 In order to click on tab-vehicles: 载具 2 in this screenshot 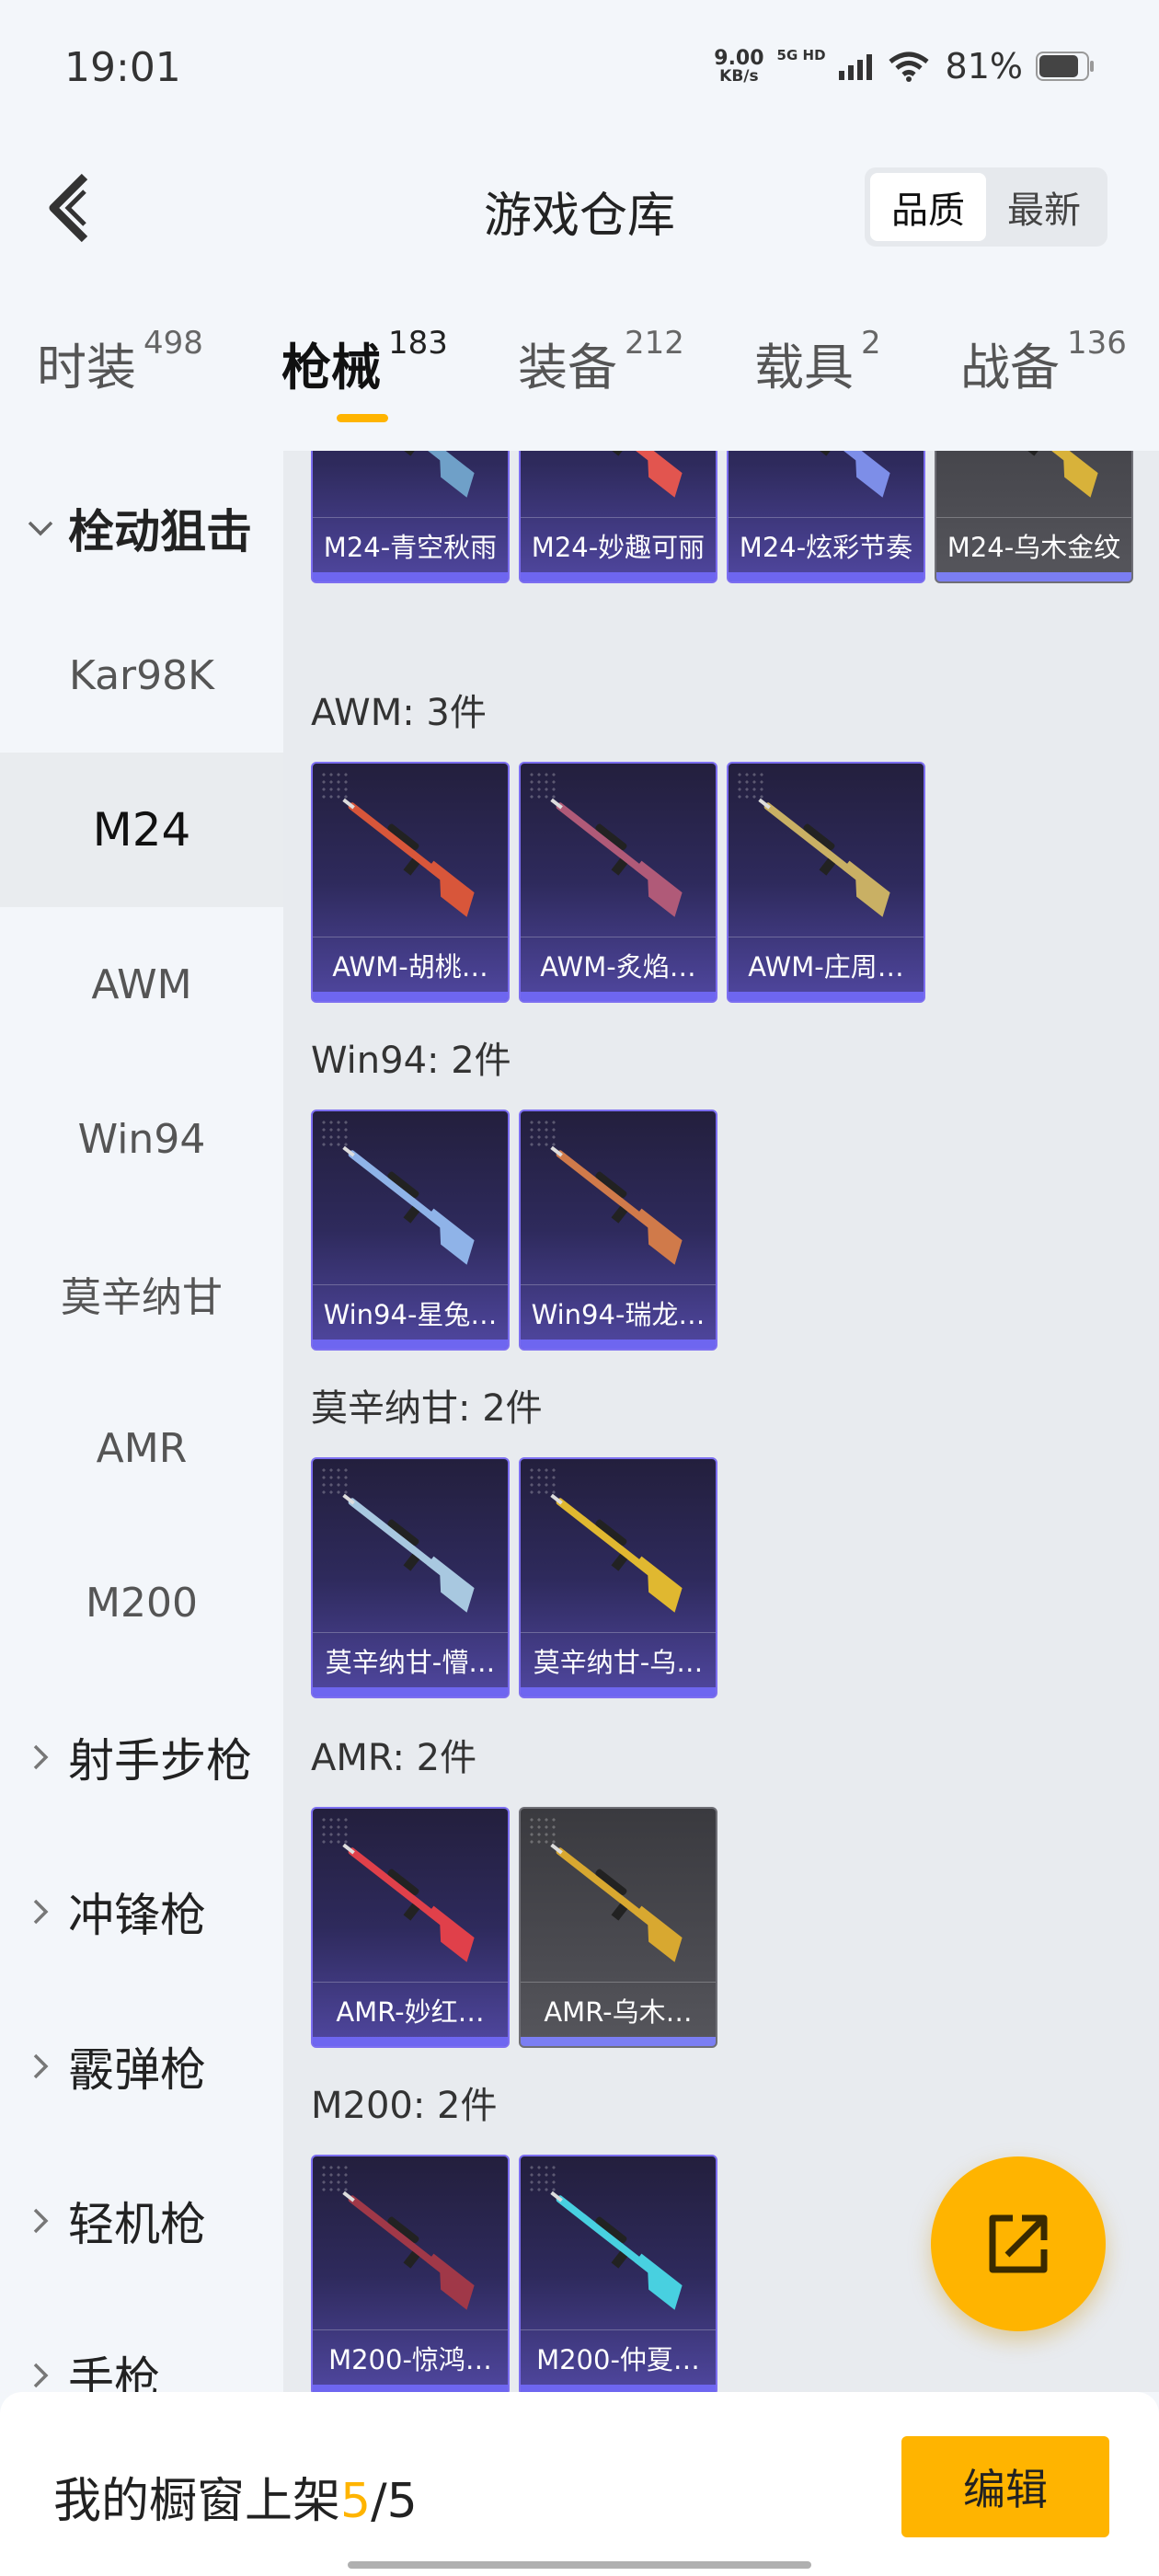, I will do `click(817, 362)`.